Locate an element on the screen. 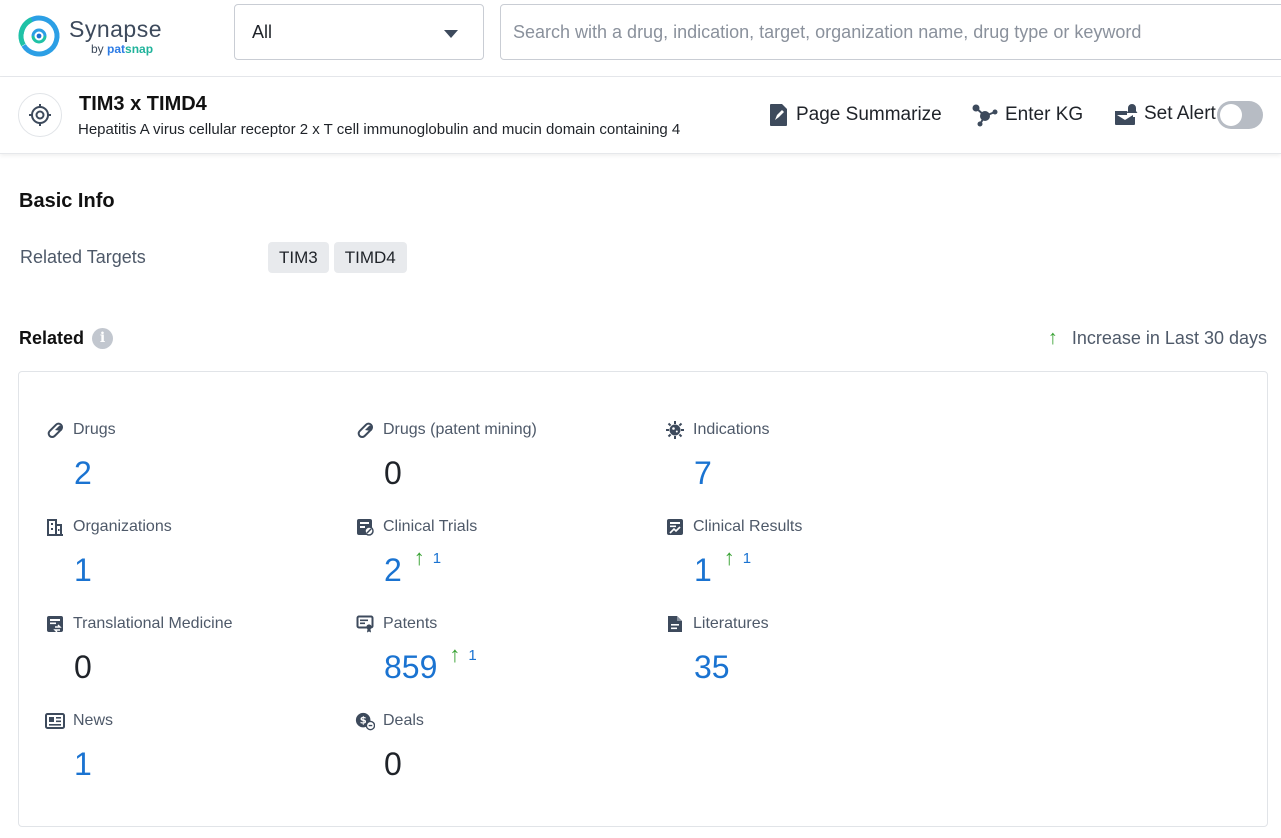 The width and height of the screenshot is (1281, 838). basic-info-heading: Basic Info is located at coordinates (67, 201).